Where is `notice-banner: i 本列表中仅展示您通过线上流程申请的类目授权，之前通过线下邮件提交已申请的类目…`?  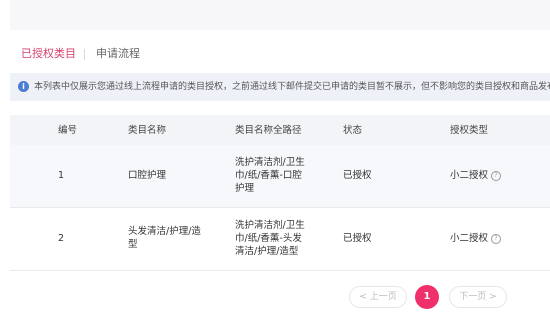
notice-banner: i 本列表中仅展示您通过线上流程申请的类目授权，之前通过线下邮件提交已申请的类目… is located at coordinates (280, 87).